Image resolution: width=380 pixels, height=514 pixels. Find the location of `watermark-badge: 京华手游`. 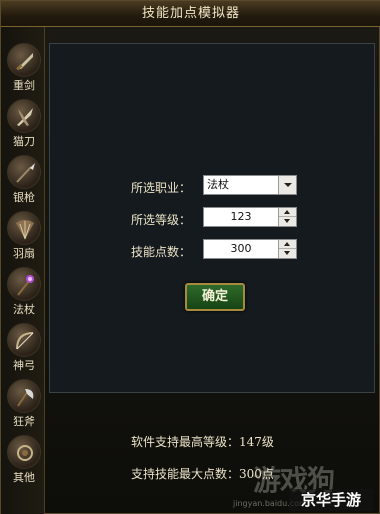

watermark-badge: 京华手游 is located at coordinates (331, 500).